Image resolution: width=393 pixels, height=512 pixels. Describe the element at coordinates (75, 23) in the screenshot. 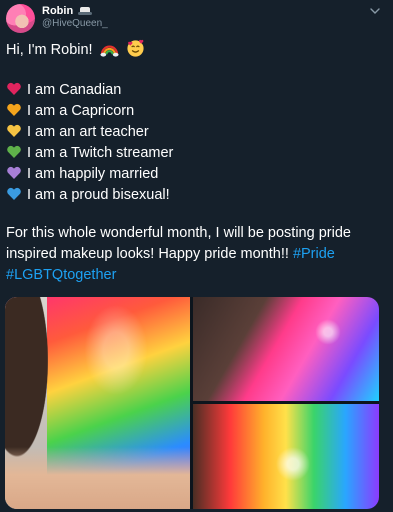

I see `author-handle: @HiveQueen_` at that location.